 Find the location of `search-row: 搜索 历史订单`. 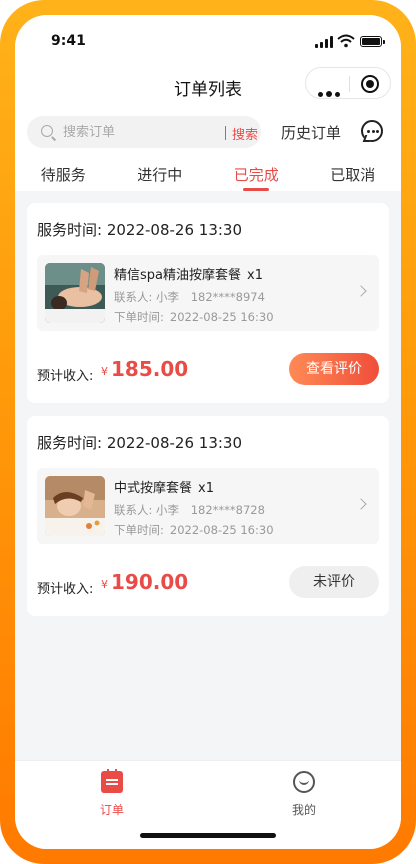

search-row: 搜索 历史订单 is located at coordinates (208, 134).